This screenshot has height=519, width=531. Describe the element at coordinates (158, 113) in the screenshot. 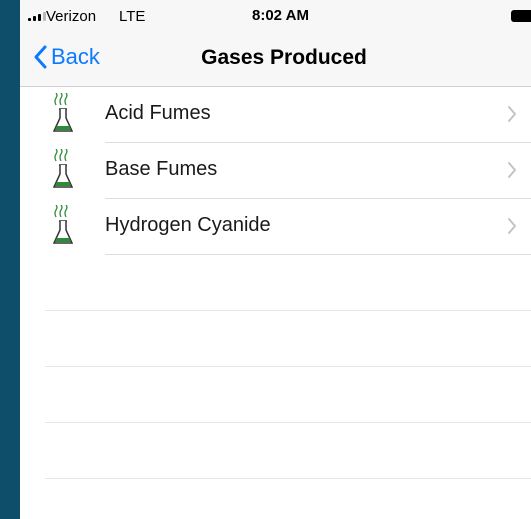

I see `list-item-label: Acid Fumes` at that location.